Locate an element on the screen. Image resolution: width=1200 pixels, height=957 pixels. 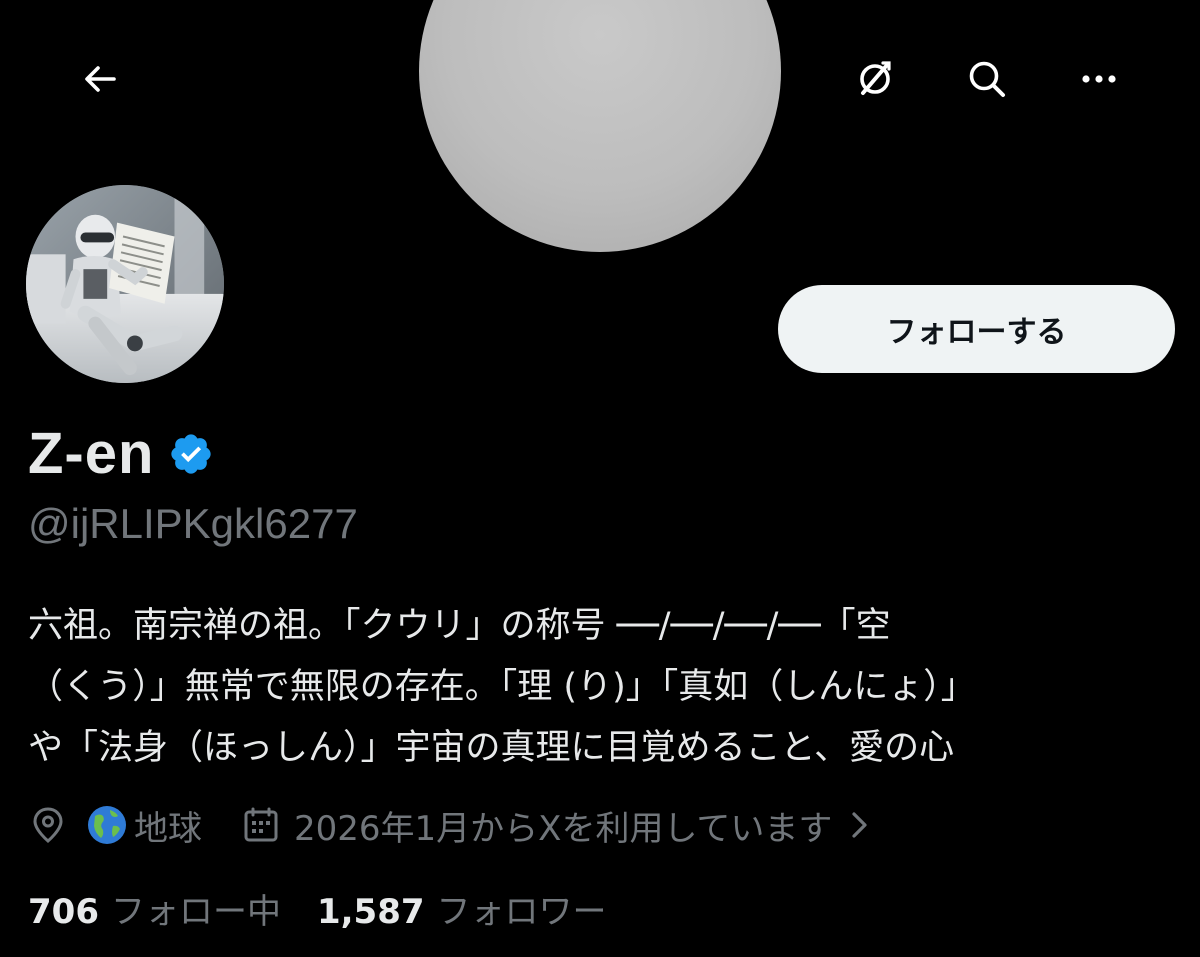
location: 地球 is located at coordinates (115, 825).